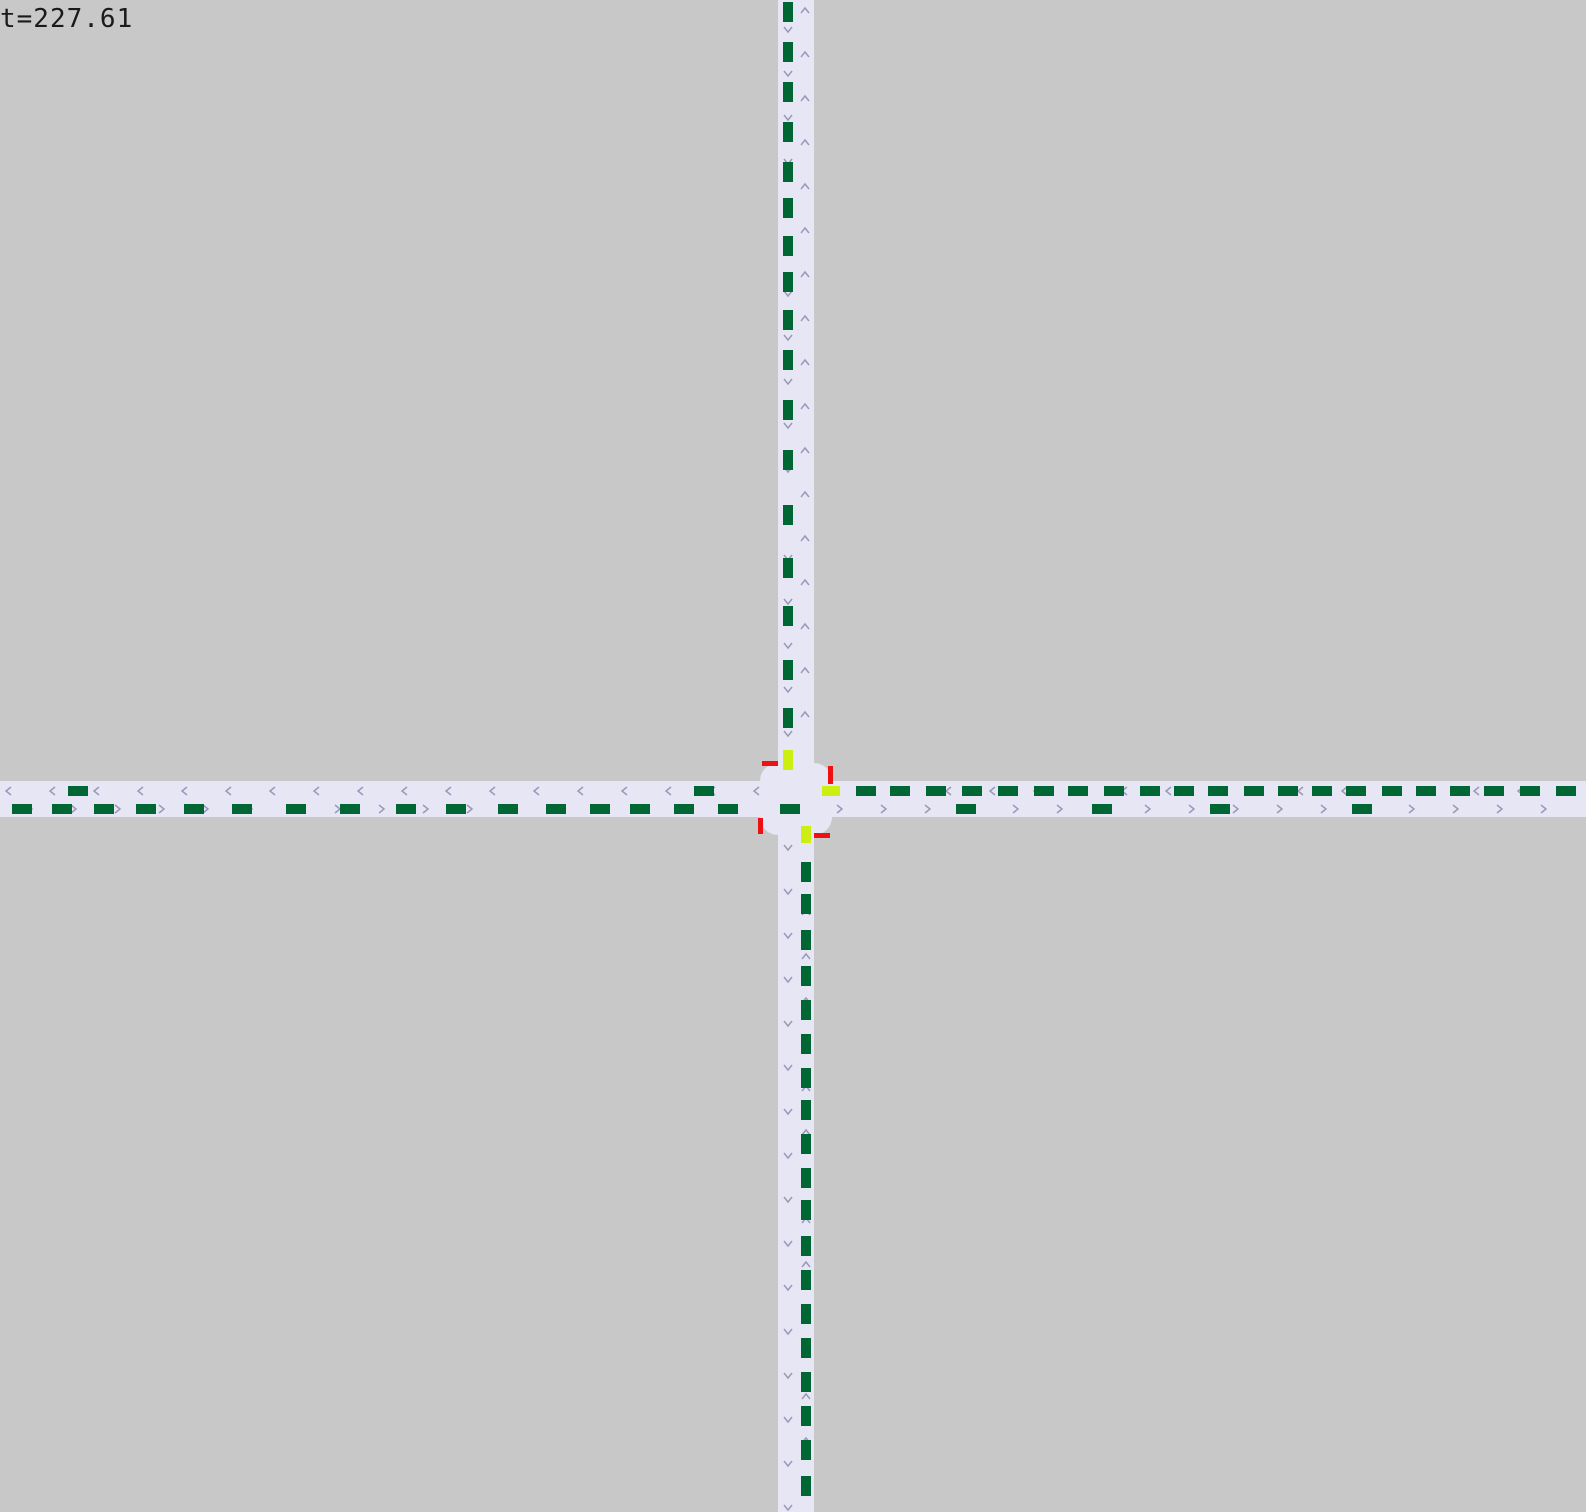 The height and width of the screenshot is (1512, 1586). I want to click on simulation-time-label: t=227.61, so click(67, 19).